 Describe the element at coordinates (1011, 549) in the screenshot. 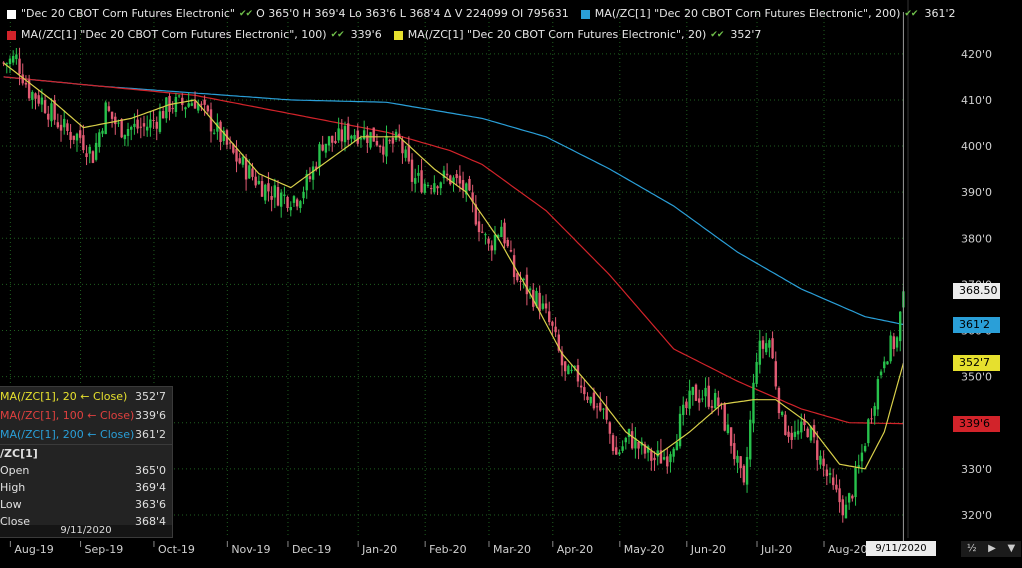

I see `chevron-down-icon: ▼` at that location.